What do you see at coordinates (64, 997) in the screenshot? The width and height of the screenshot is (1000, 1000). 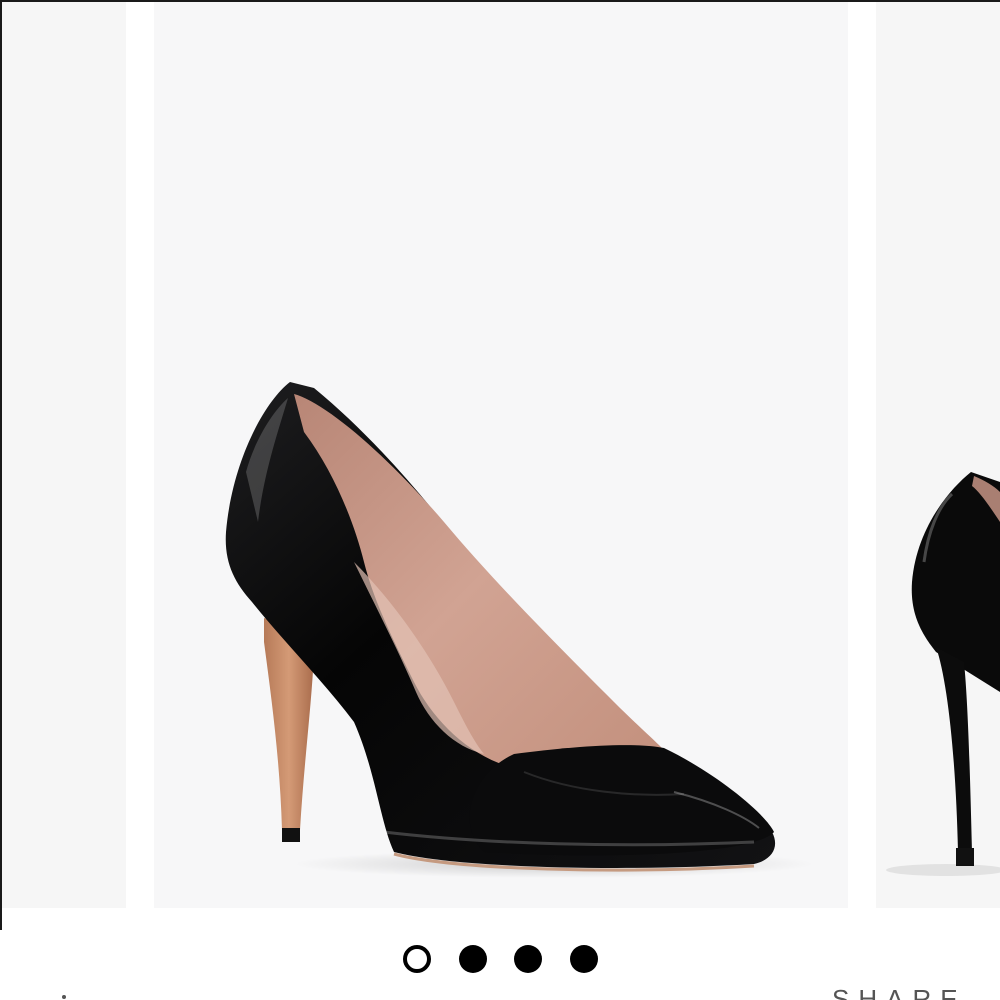 I see `partial-text-fragment` at bounding box center [64, 997].